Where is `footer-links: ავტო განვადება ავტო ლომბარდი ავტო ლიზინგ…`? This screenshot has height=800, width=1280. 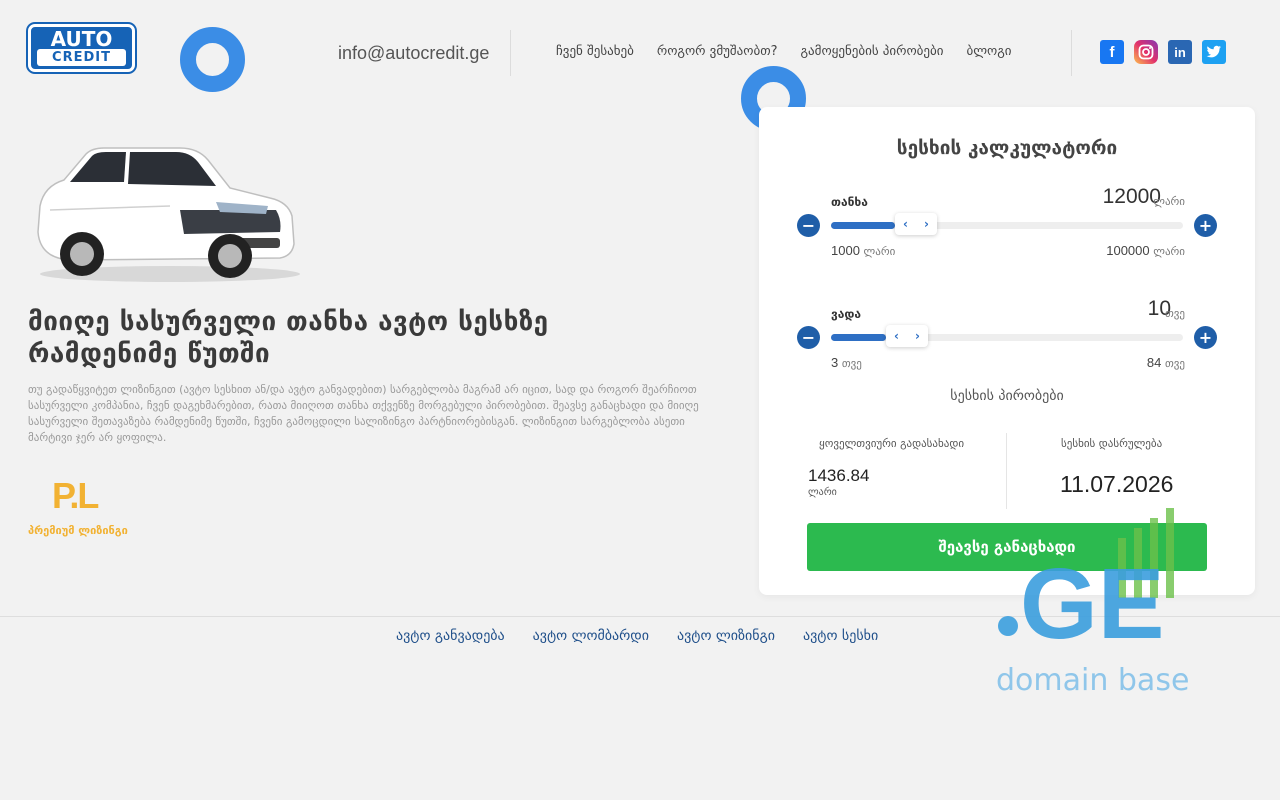 footer-links: ავტო განვადება ავტო ლომბარდი ავტო ლიზინგ… is located at coordinates (637, 636).